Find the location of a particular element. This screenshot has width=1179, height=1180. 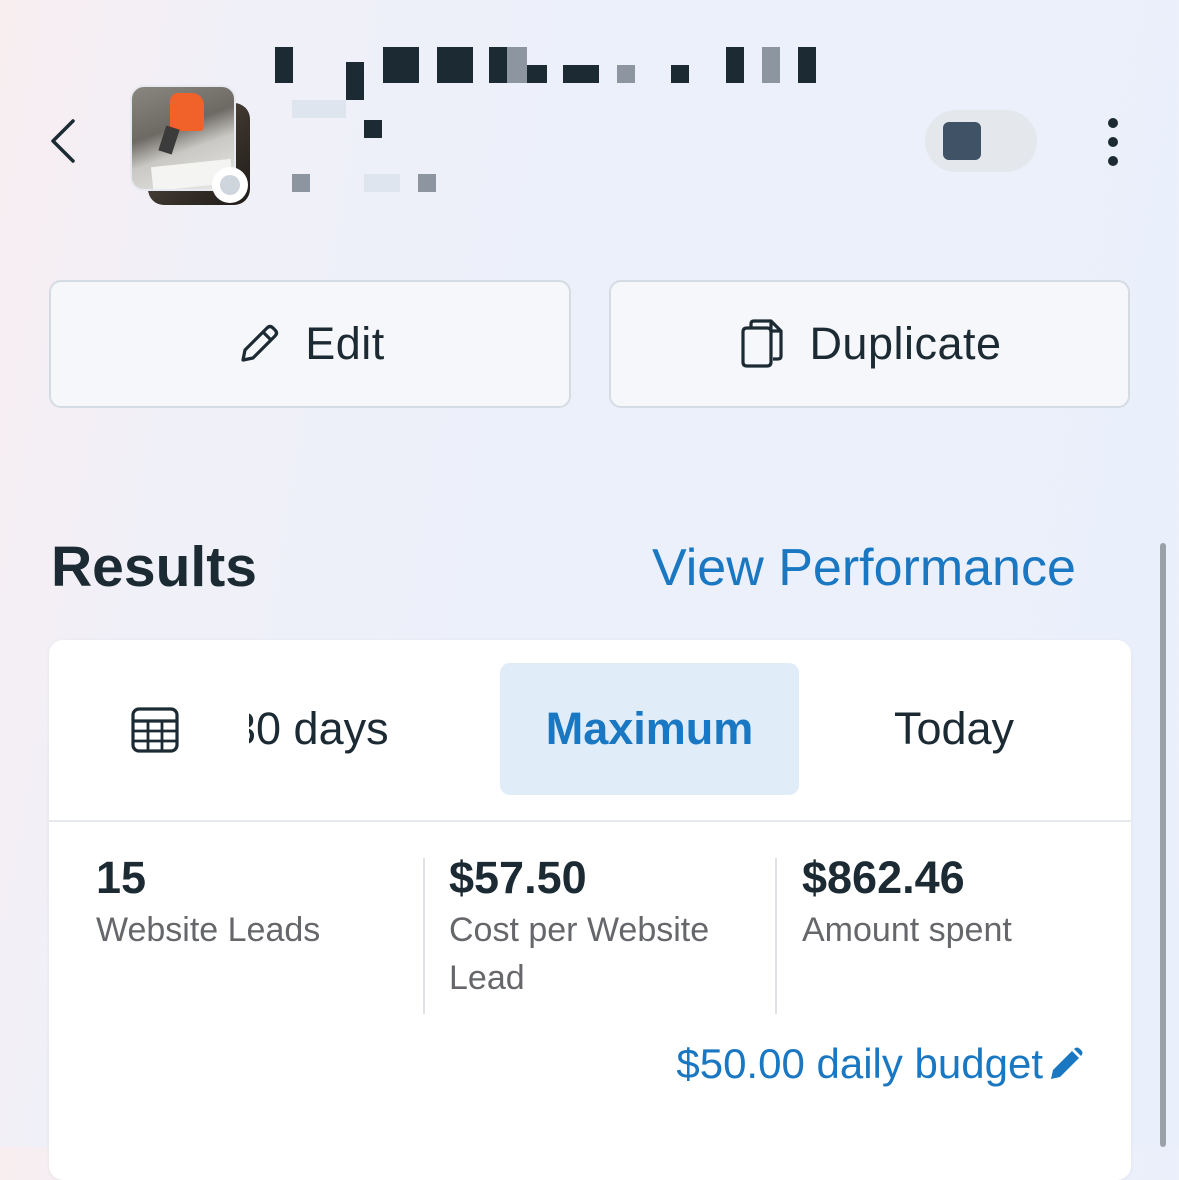

copy-icon is located at coordinates (762, 344).